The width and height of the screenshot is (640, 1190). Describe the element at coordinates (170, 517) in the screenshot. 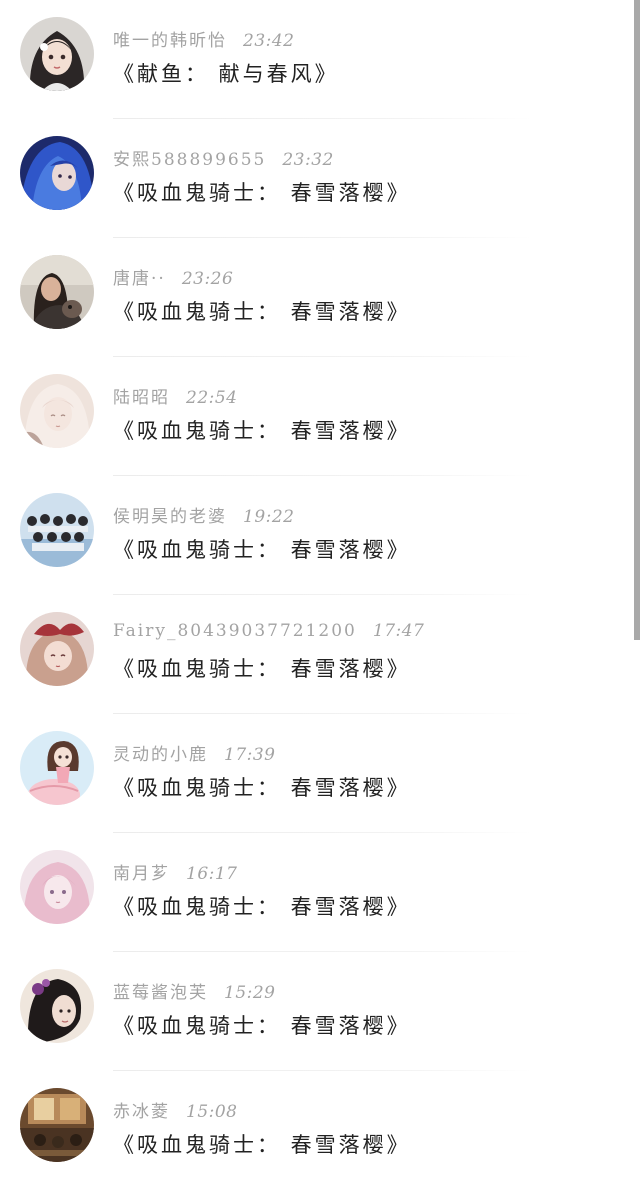

I see `user-name: 侯明昊的老婆` at that location.